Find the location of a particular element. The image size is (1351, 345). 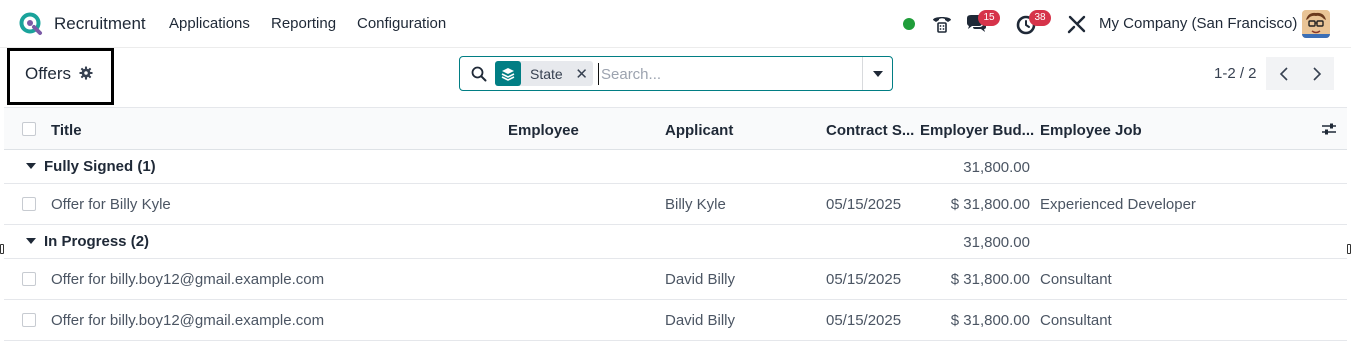

activities-badge: 38 is located at coordinates (1040, 18).